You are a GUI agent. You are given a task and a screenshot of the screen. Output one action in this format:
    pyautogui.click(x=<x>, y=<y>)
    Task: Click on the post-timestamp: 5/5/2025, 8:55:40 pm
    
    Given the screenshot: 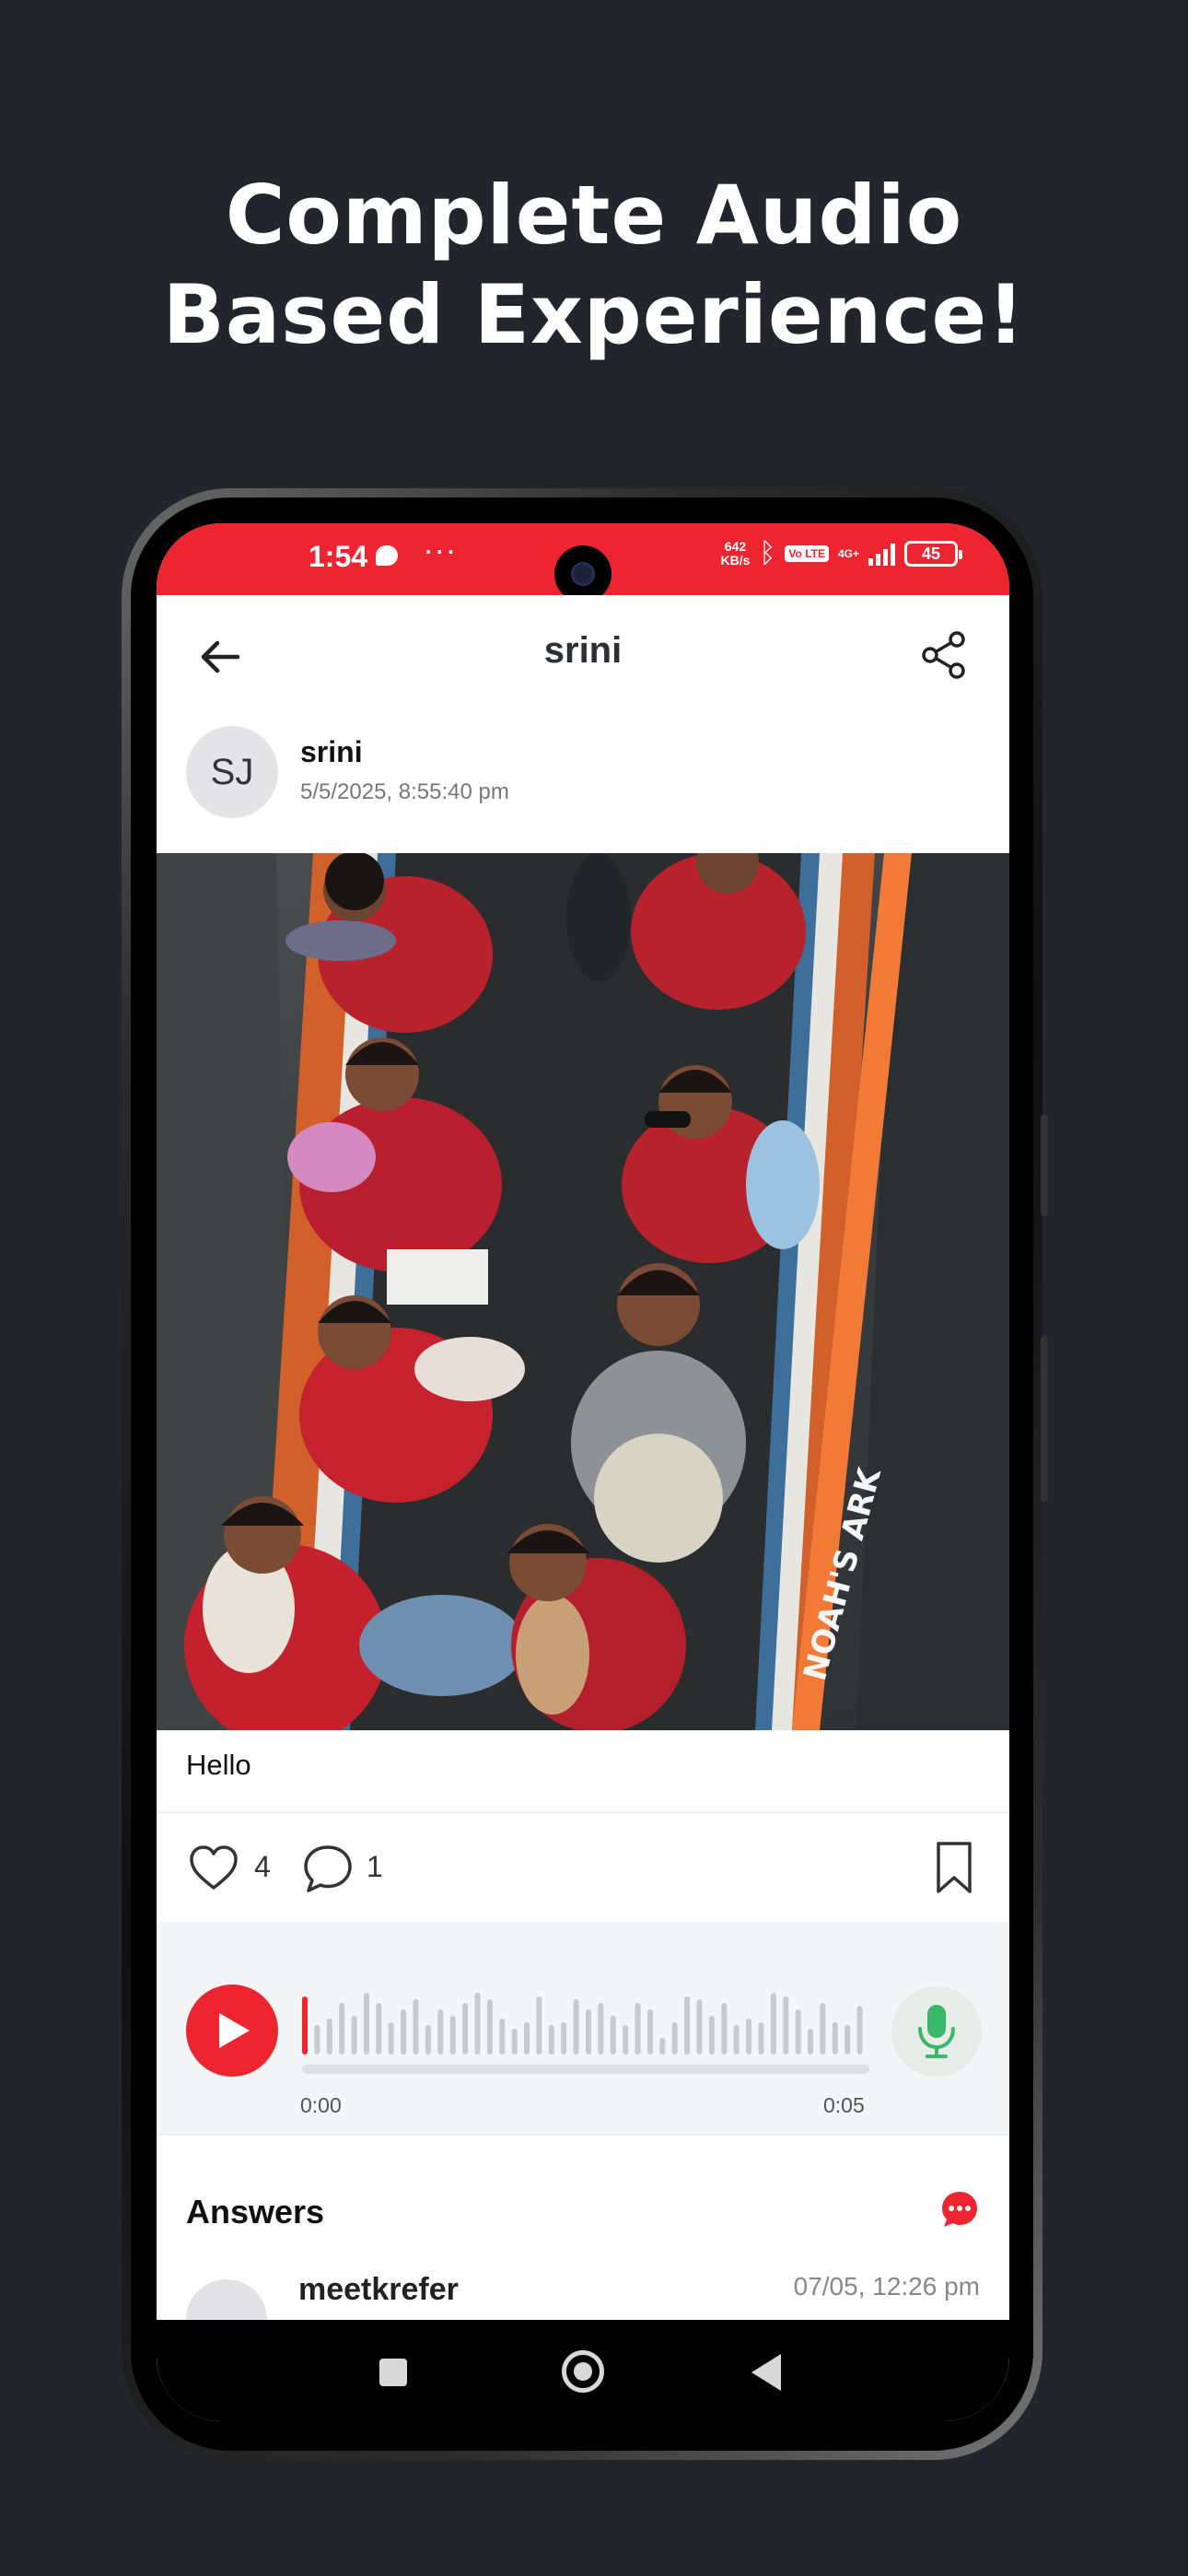 What is the action you would take?
    pyautogui.click(x=404, y=791)
    